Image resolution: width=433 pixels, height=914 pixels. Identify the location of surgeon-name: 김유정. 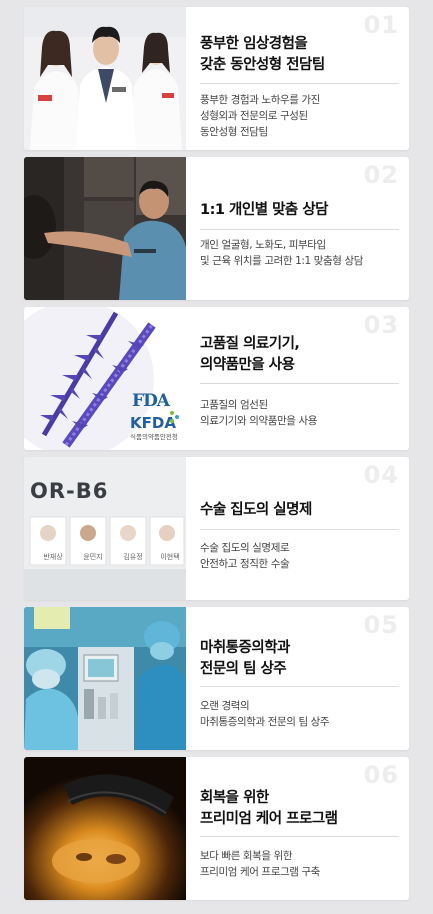
(133, 557).